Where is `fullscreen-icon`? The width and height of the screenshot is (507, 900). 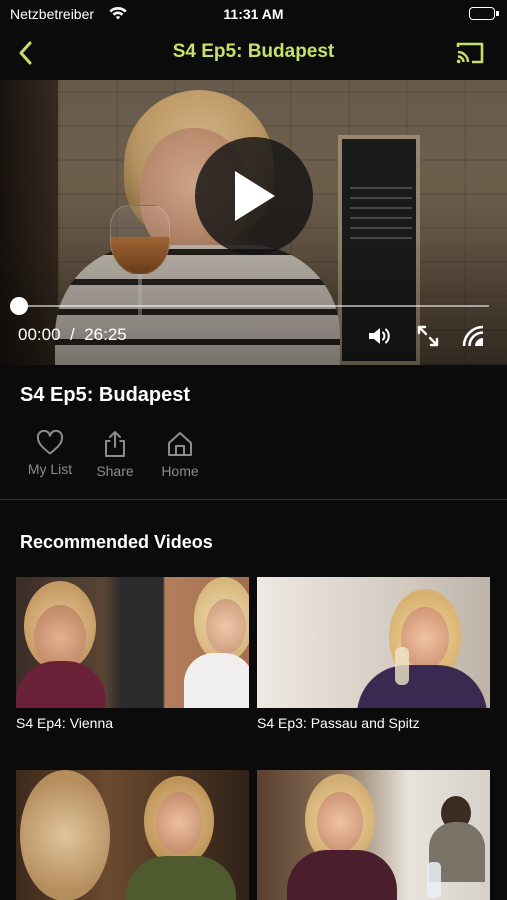
fullscreen-icon is located at coordinates (428, 336).